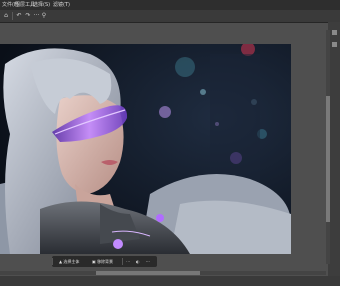  I want to click on vertical-scrollbar, so click(328, 147).